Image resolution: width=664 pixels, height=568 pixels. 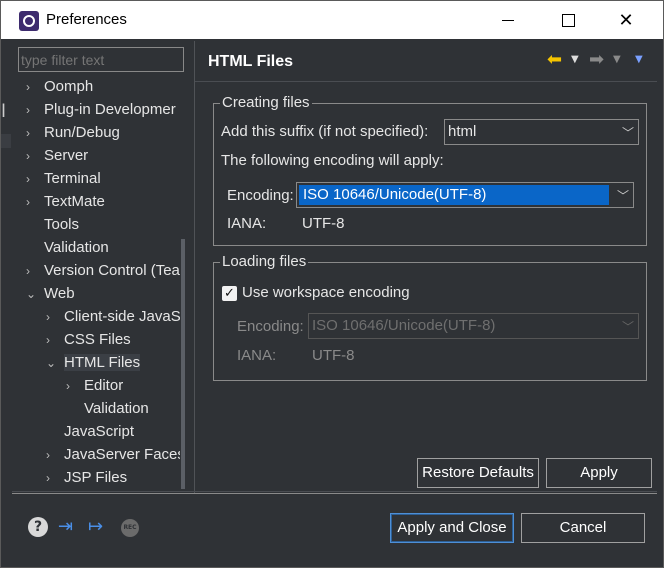 I want to click on export-icon: ↦, so click(x=98, y=527).